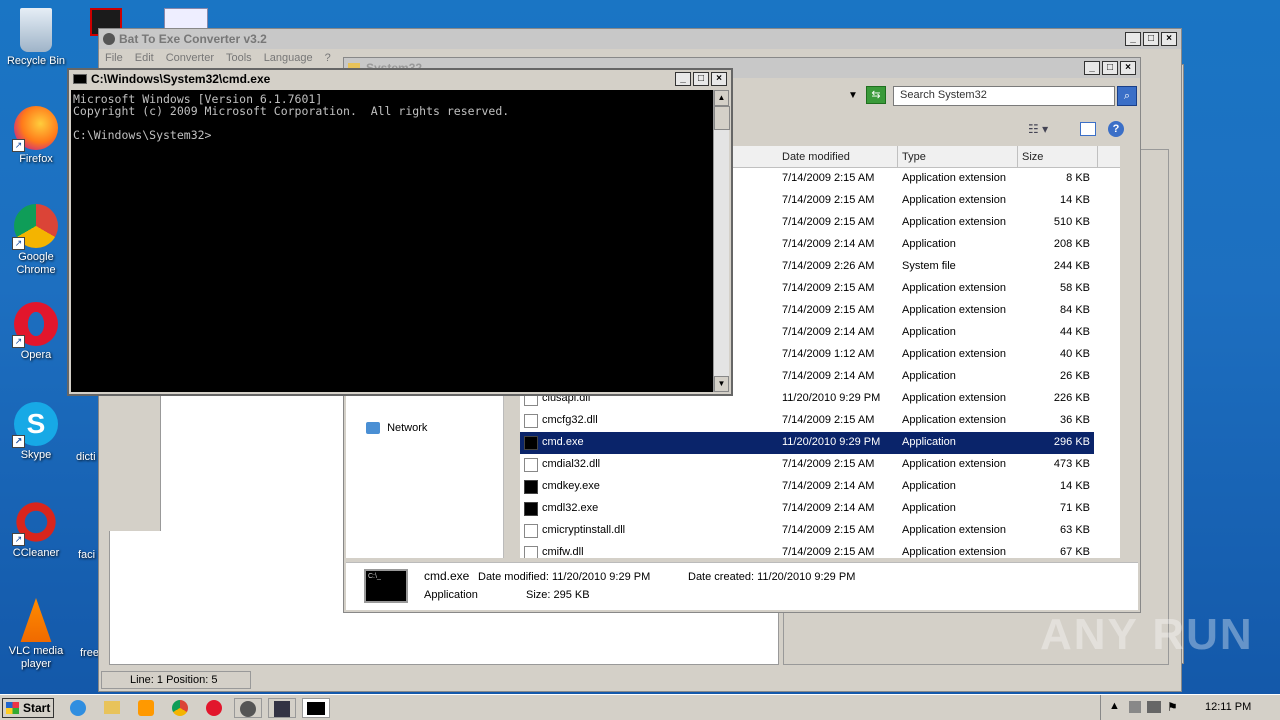 The width and height of the screenshot is (1280, 720). What do you see at coordinates (958, 157) in the screenshot?
I see `column-header-type: Type` at bounding box center [958, 157].